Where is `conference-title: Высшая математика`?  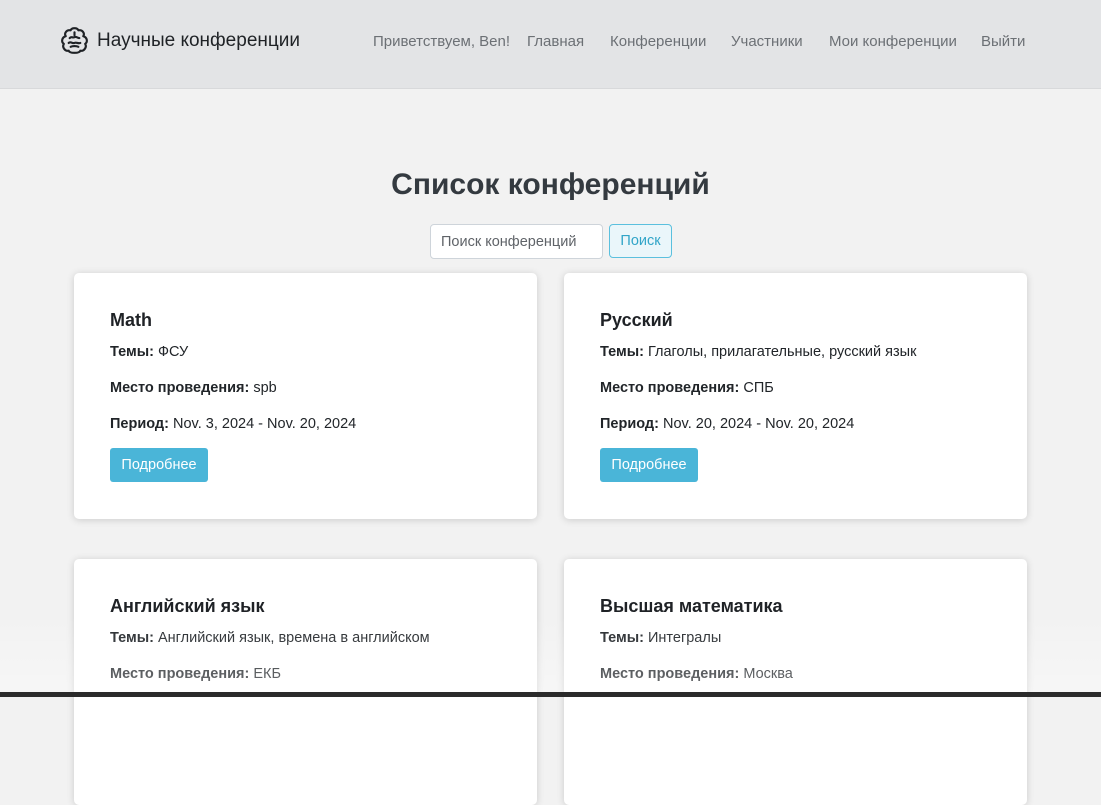 conference-title: Высшая математика is located at coordinates (691, 606).